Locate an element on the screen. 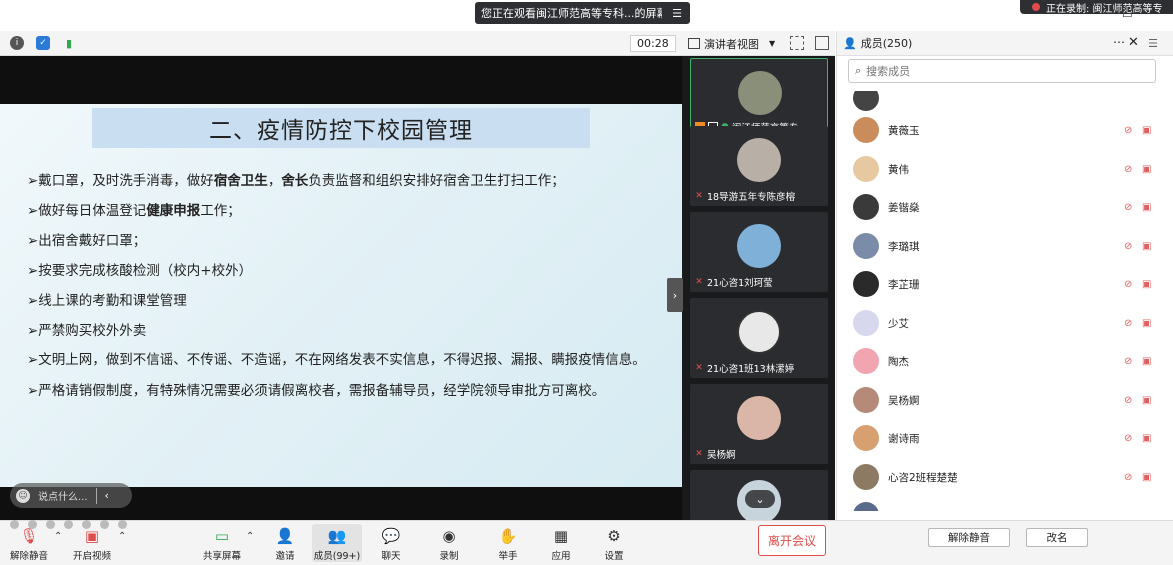 This screenshot has width=1173, height=565. video-tile: ✕ 吴杨婀 is located at coordinates (759, 424).